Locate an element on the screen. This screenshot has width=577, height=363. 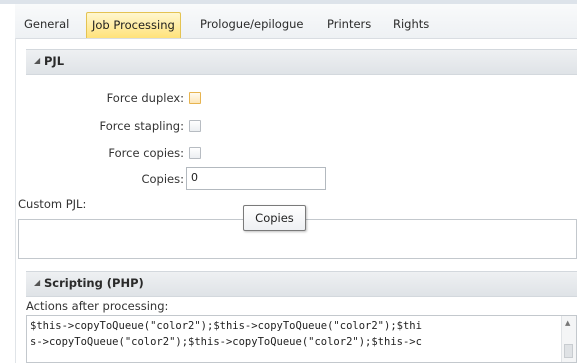
tab-printers: Printers is located at coordinates (349, 24).